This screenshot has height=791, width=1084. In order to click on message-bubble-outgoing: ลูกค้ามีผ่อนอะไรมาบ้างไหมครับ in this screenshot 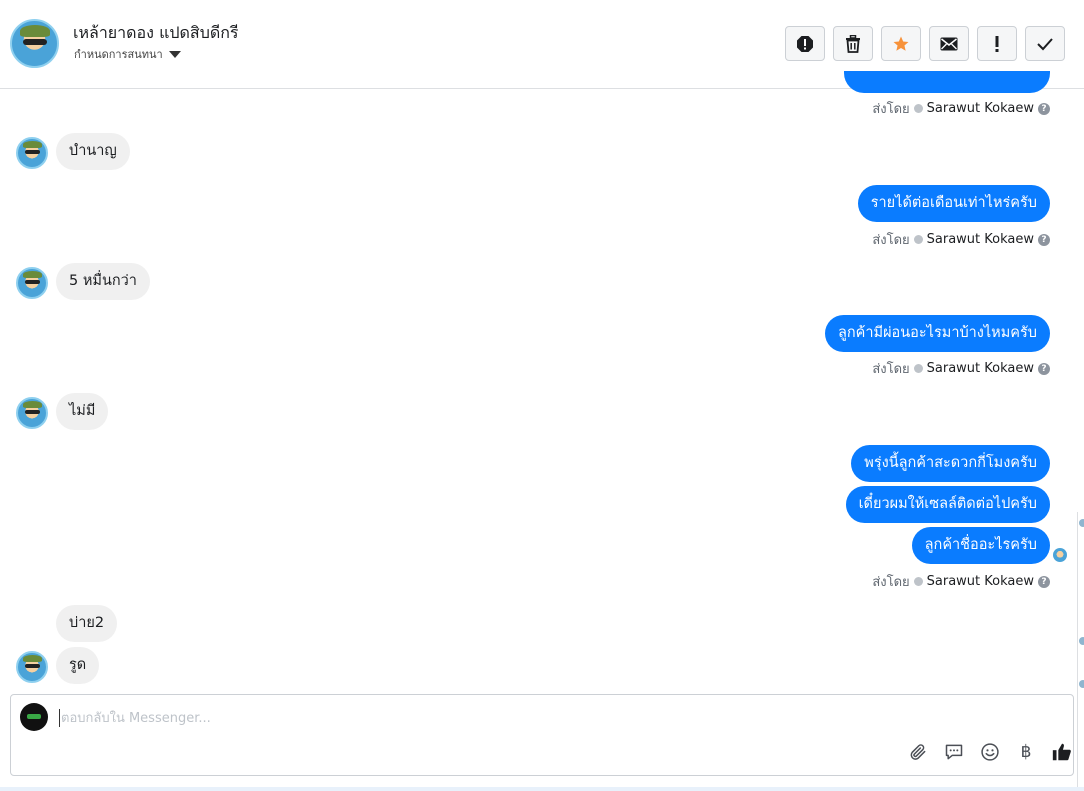, I will do `click(937, 333)`.